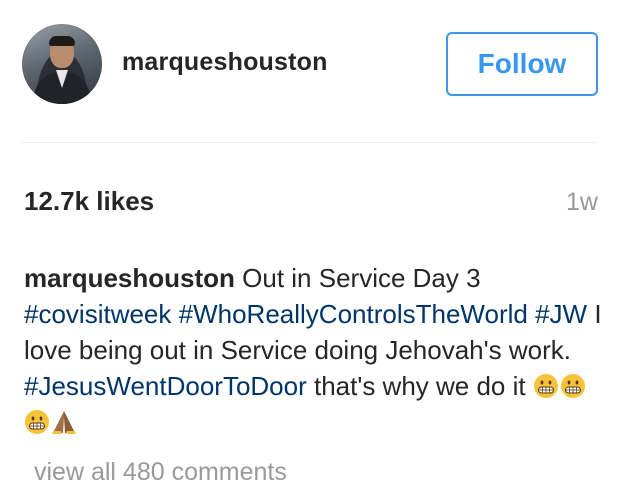 The width and height of the screenshot is (618, 492). Describe the element at coordinates (62, 64) in the screenshot. I see `avatar` at that location.